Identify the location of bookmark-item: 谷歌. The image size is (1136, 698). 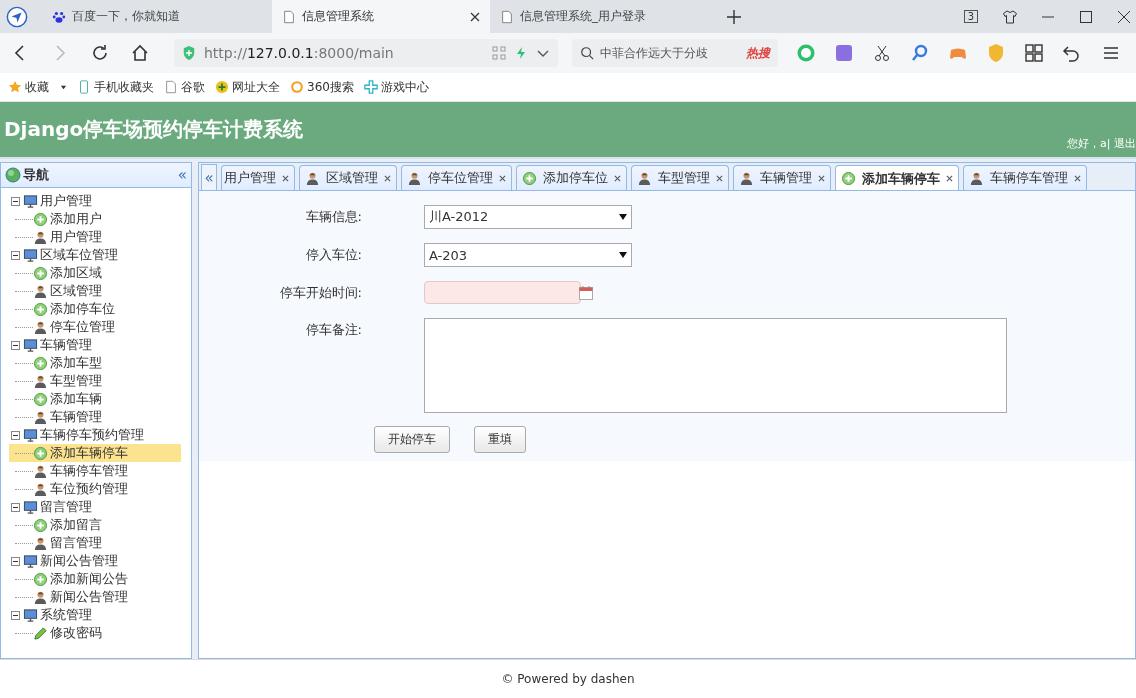
(184, 87).